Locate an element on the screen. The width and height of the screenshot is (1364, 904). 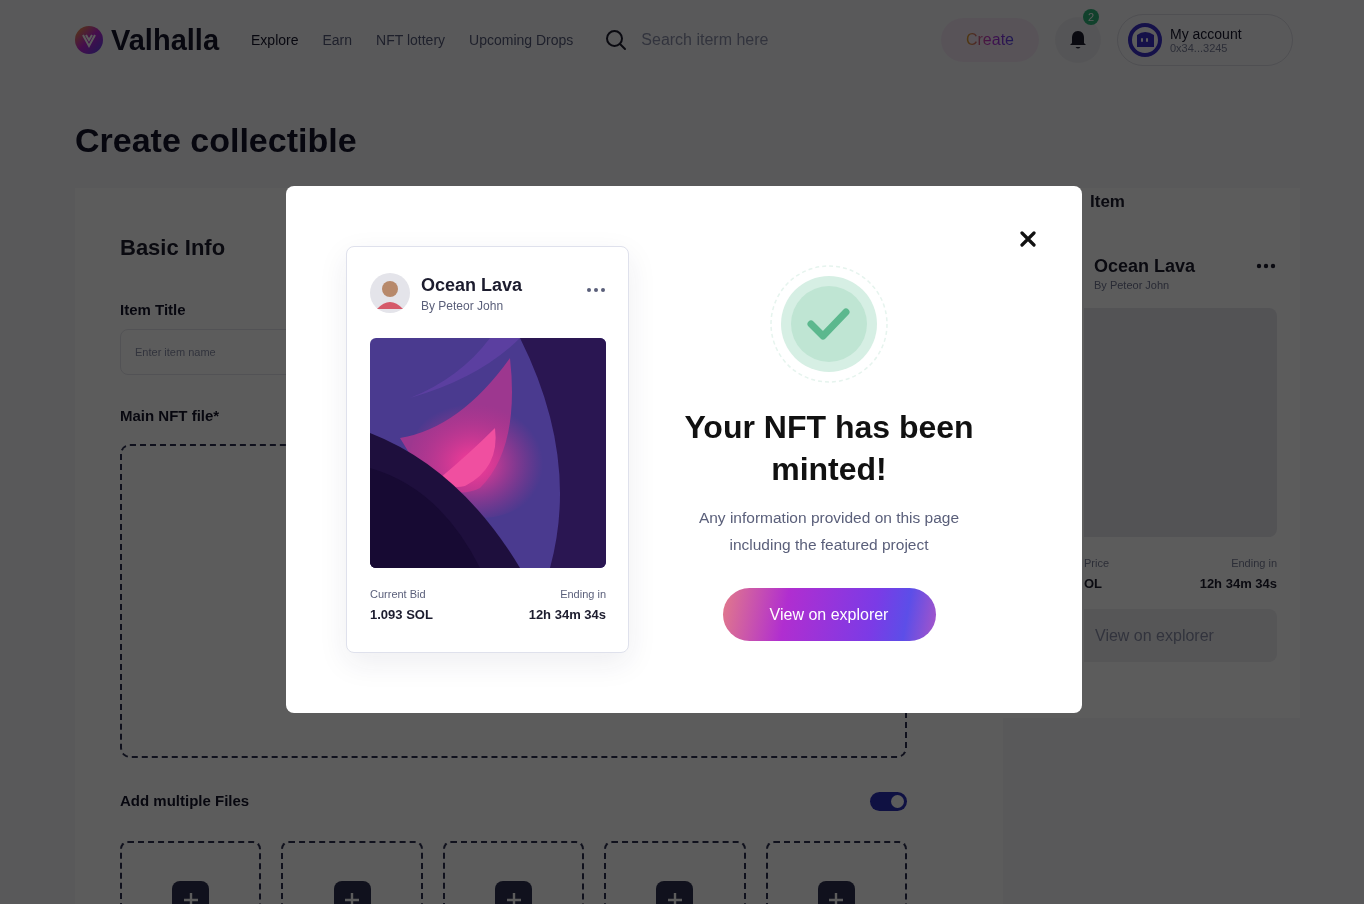
preview-heading: Item is located at coordinates (1108, 202).